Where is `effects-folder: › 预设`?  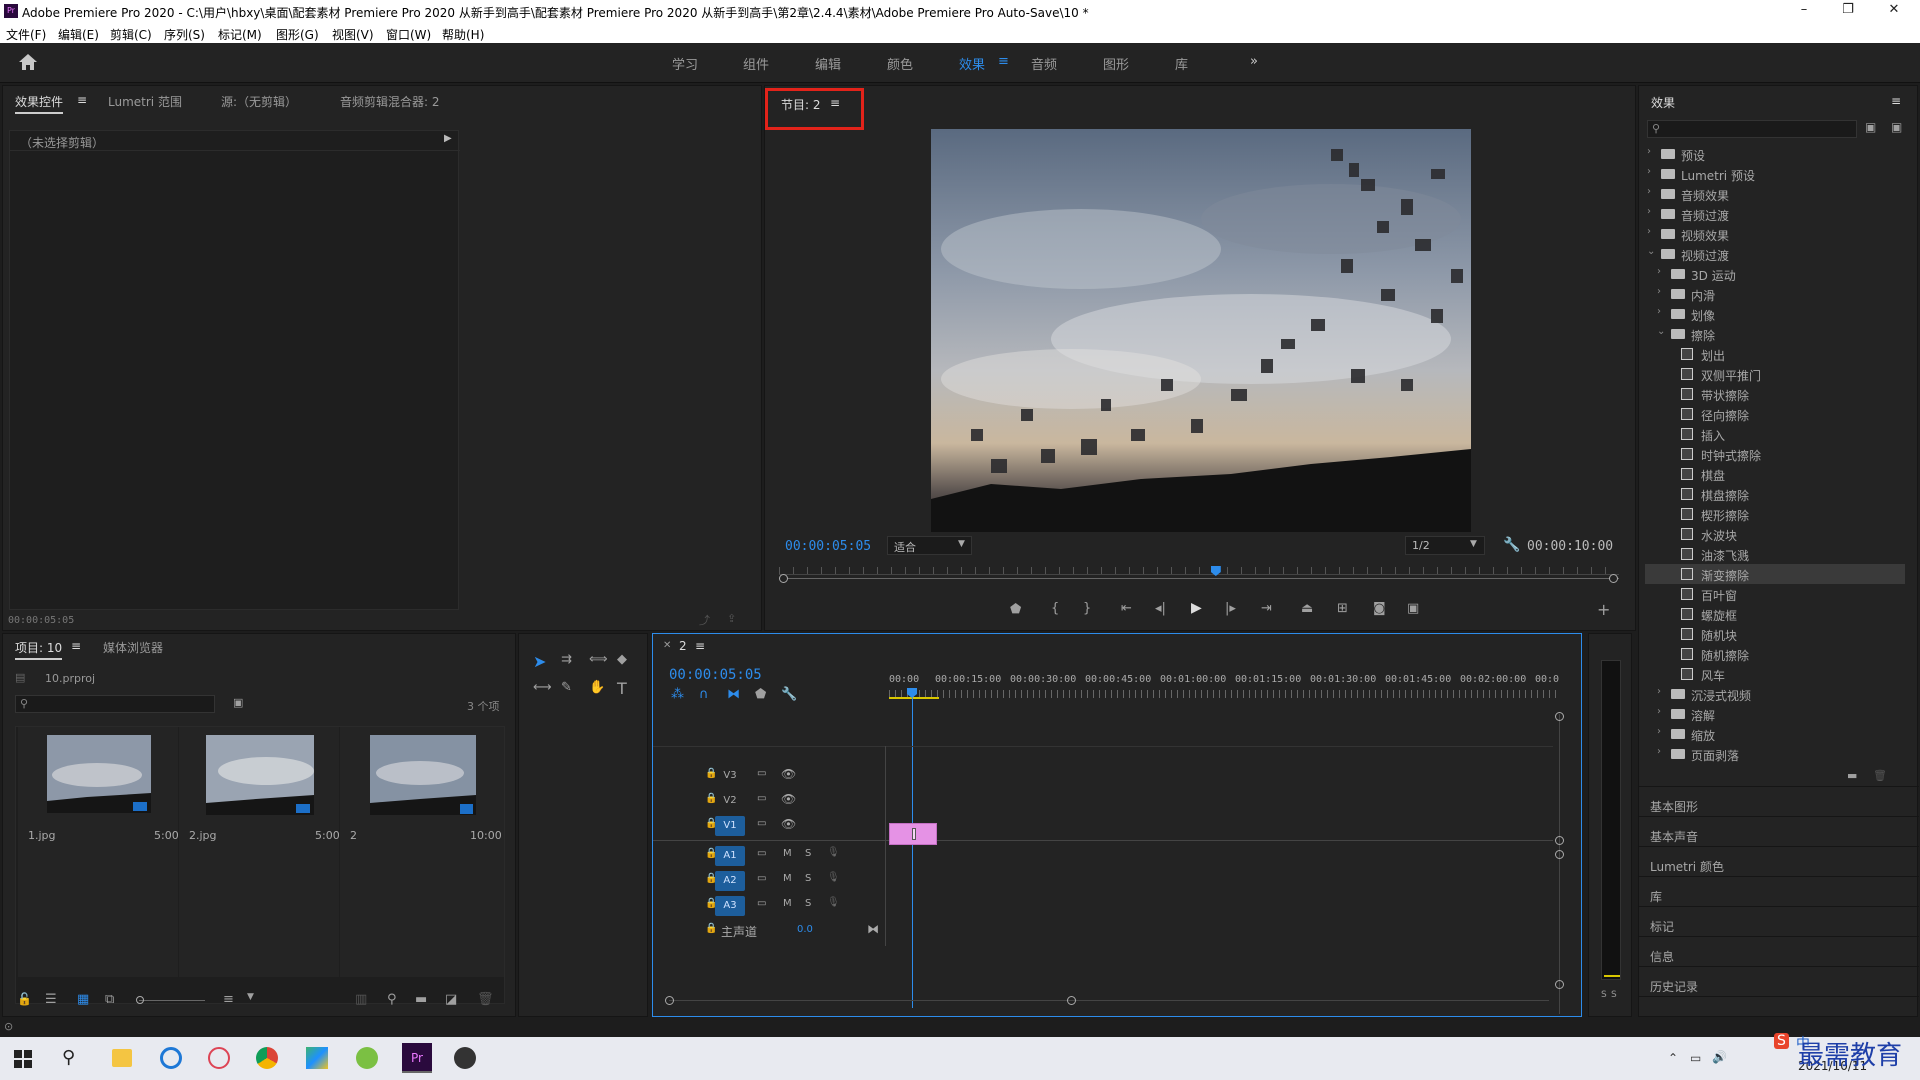
effects-folder: › 预设 is located at coordinates (1775, 154).